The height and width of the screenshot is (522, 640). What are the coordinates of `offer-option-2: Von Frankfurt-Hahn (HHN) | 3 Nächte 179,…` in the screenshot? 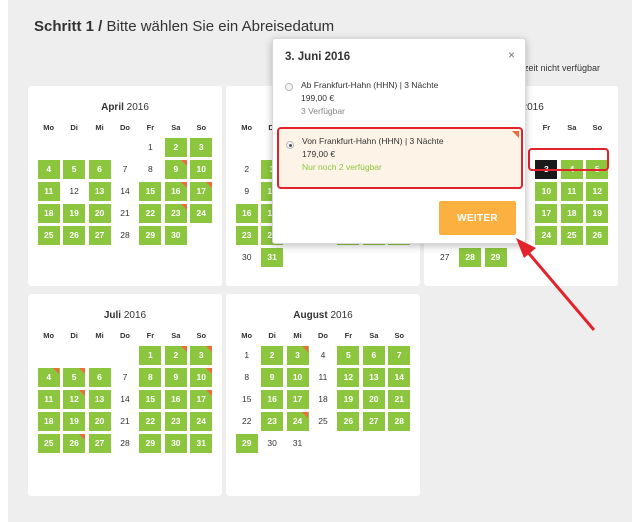 It's located at (400, 158).